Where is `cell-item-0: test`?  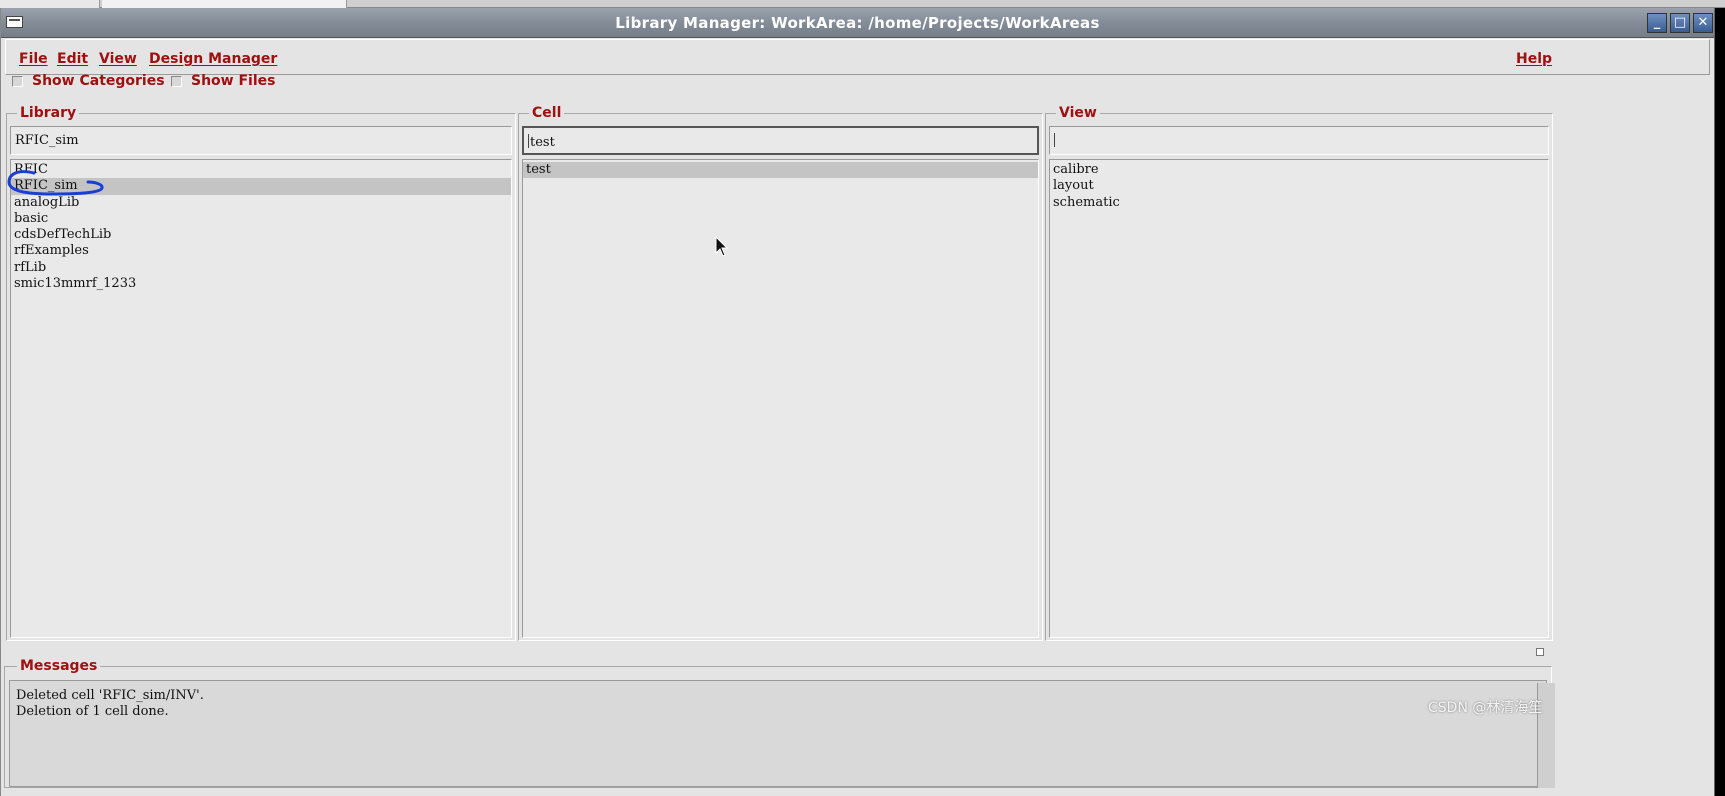 cell-item-0: test is located at coordinates (780, 170).